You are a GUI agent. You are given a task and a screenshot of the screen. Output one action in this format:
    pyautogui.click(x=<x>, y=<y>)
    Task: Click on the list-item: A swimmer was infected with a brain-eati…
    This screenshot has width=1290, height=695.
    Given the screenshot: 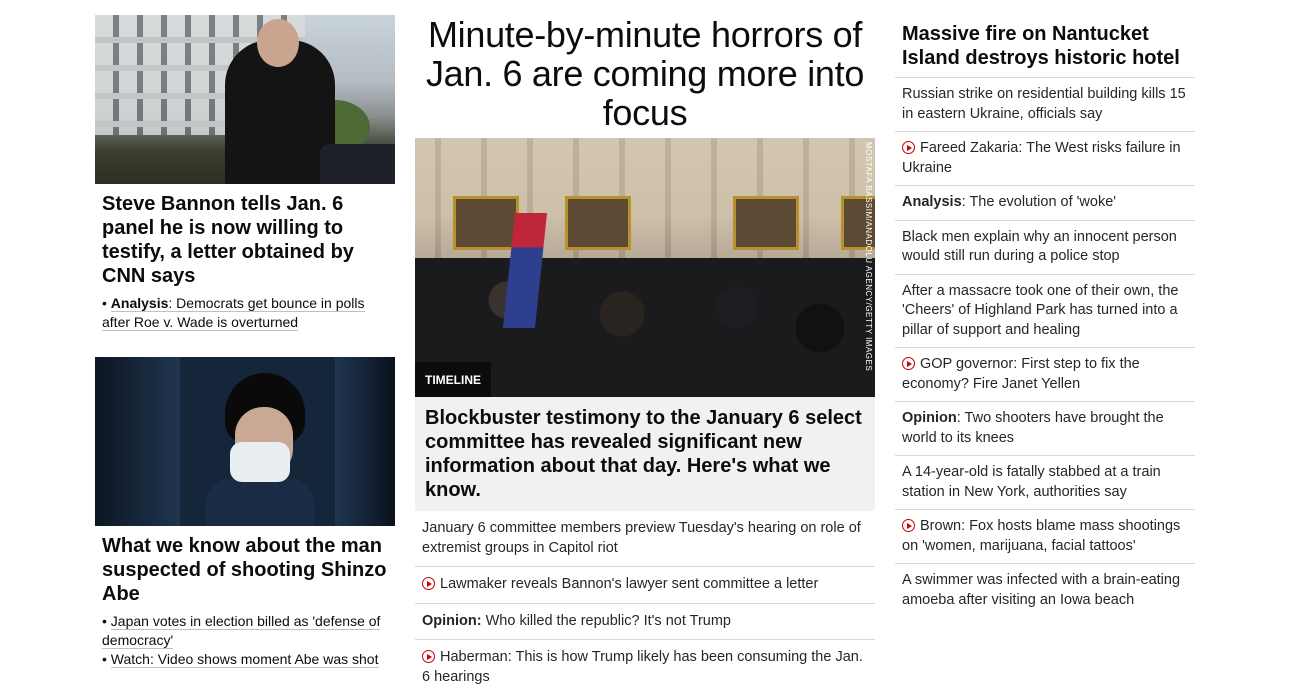 What is the action you would take?
    pyautogui.click(x=1045, y=590)
    